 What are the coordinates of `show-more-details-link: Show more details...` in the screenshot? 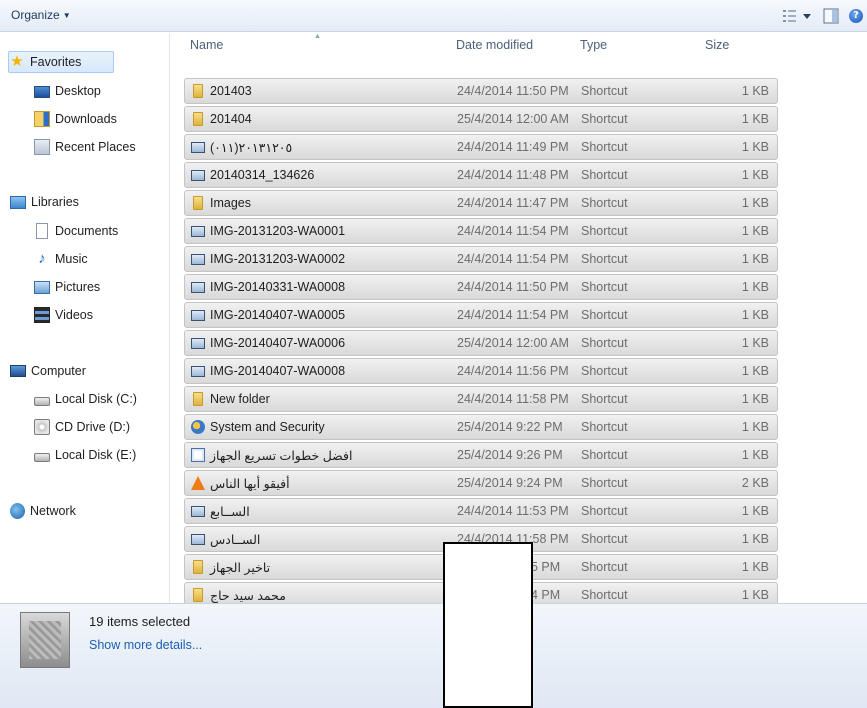 It's located at (145, 645).